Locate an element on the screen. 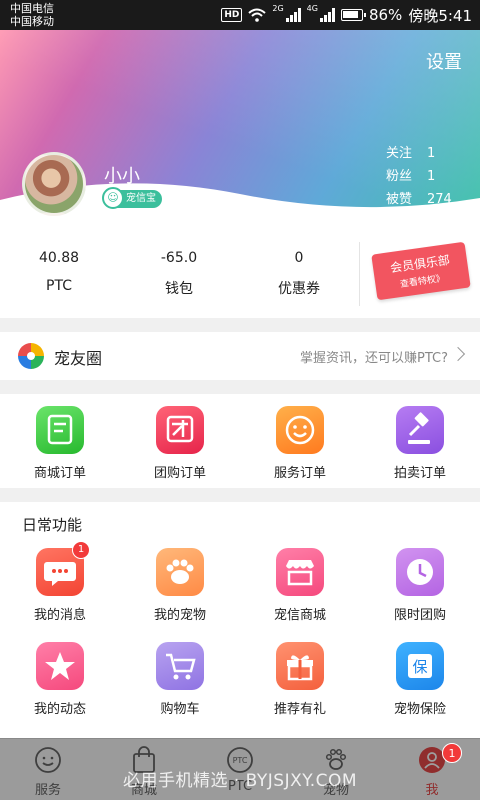 The width and height of the screenshot is (480, 800). chevron-right-icon is located at coordinates (458, 354).